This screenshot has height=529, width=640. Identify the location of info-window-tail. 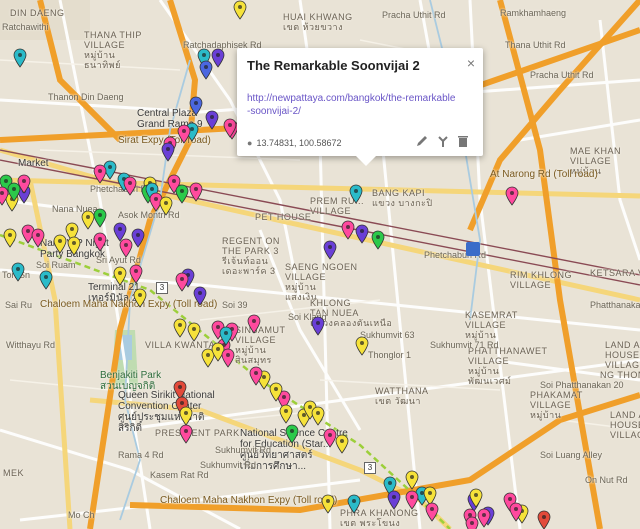
(366, 161).